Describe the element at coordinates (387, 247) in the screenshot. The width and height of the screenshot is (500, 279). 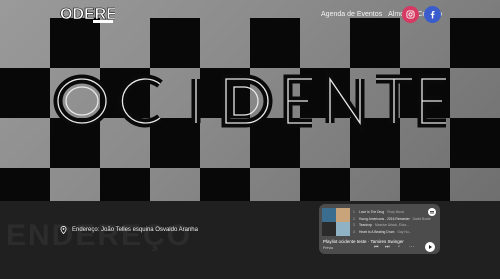
I see `skip-forward-icon: ⏭` at that location.